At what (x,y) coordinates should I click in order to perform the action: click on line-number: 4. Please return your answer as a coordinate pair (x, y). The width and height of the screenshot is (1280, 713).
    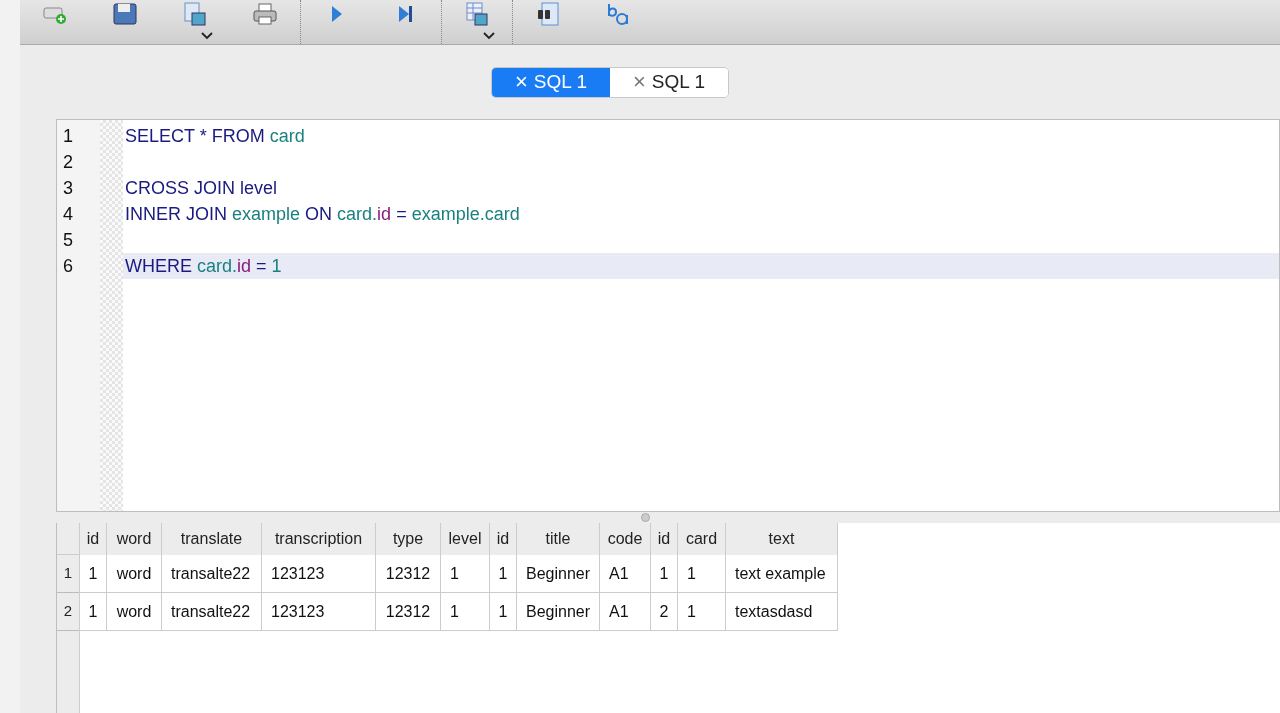
    Looking at the image, I should click on (68, 214).